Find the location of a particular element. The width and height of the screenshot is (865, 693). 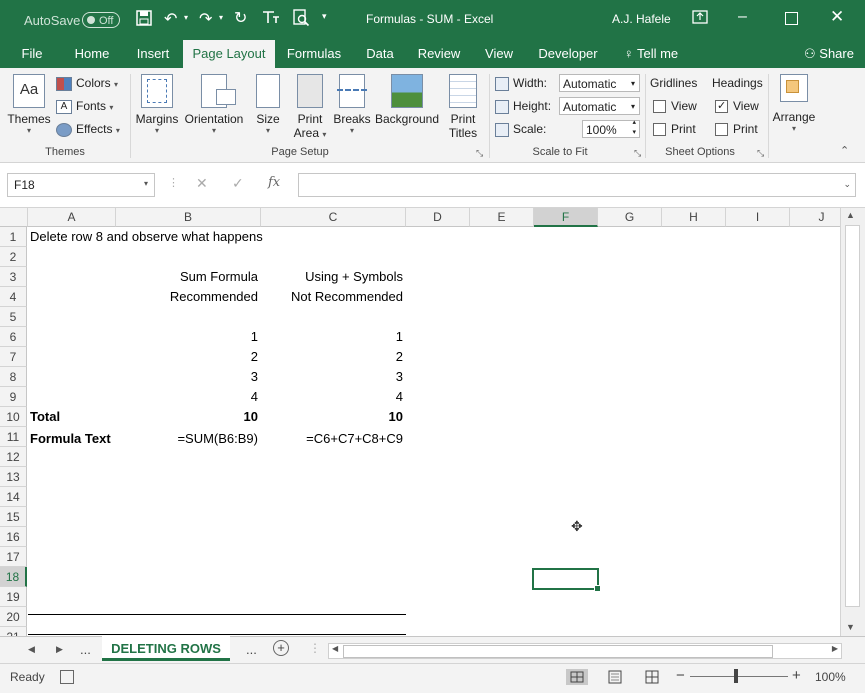

row-header-17: 17 is located at coordinates (13, 557).